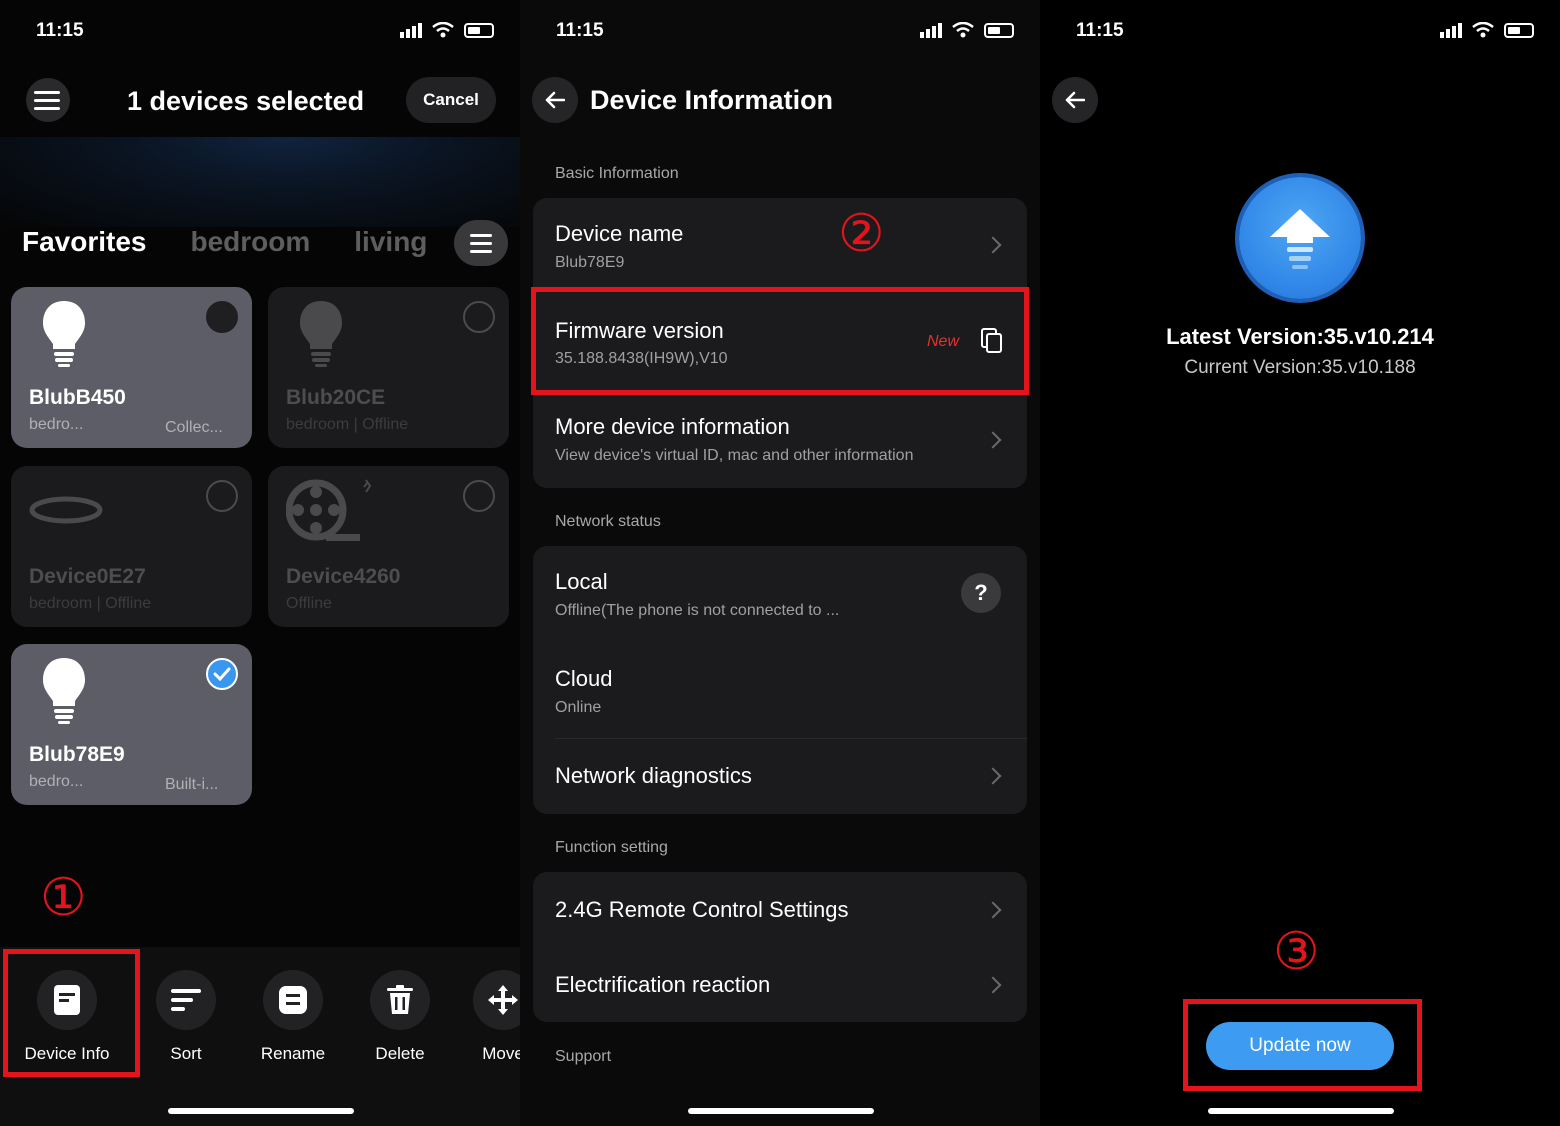  Describe the element at coordinates (481, 243) in the screenshot. I see `tab-menu-button` at that location.